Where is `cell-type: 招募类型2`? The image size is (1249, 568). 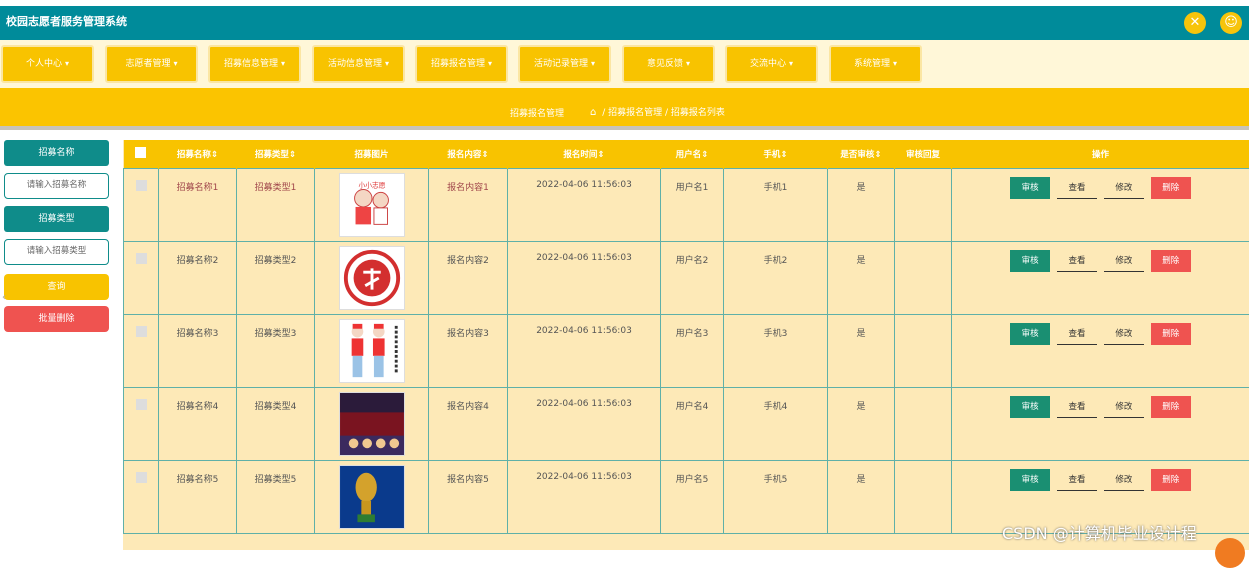 cell-type: 招募类型2 is located at coordinates (276, 277).